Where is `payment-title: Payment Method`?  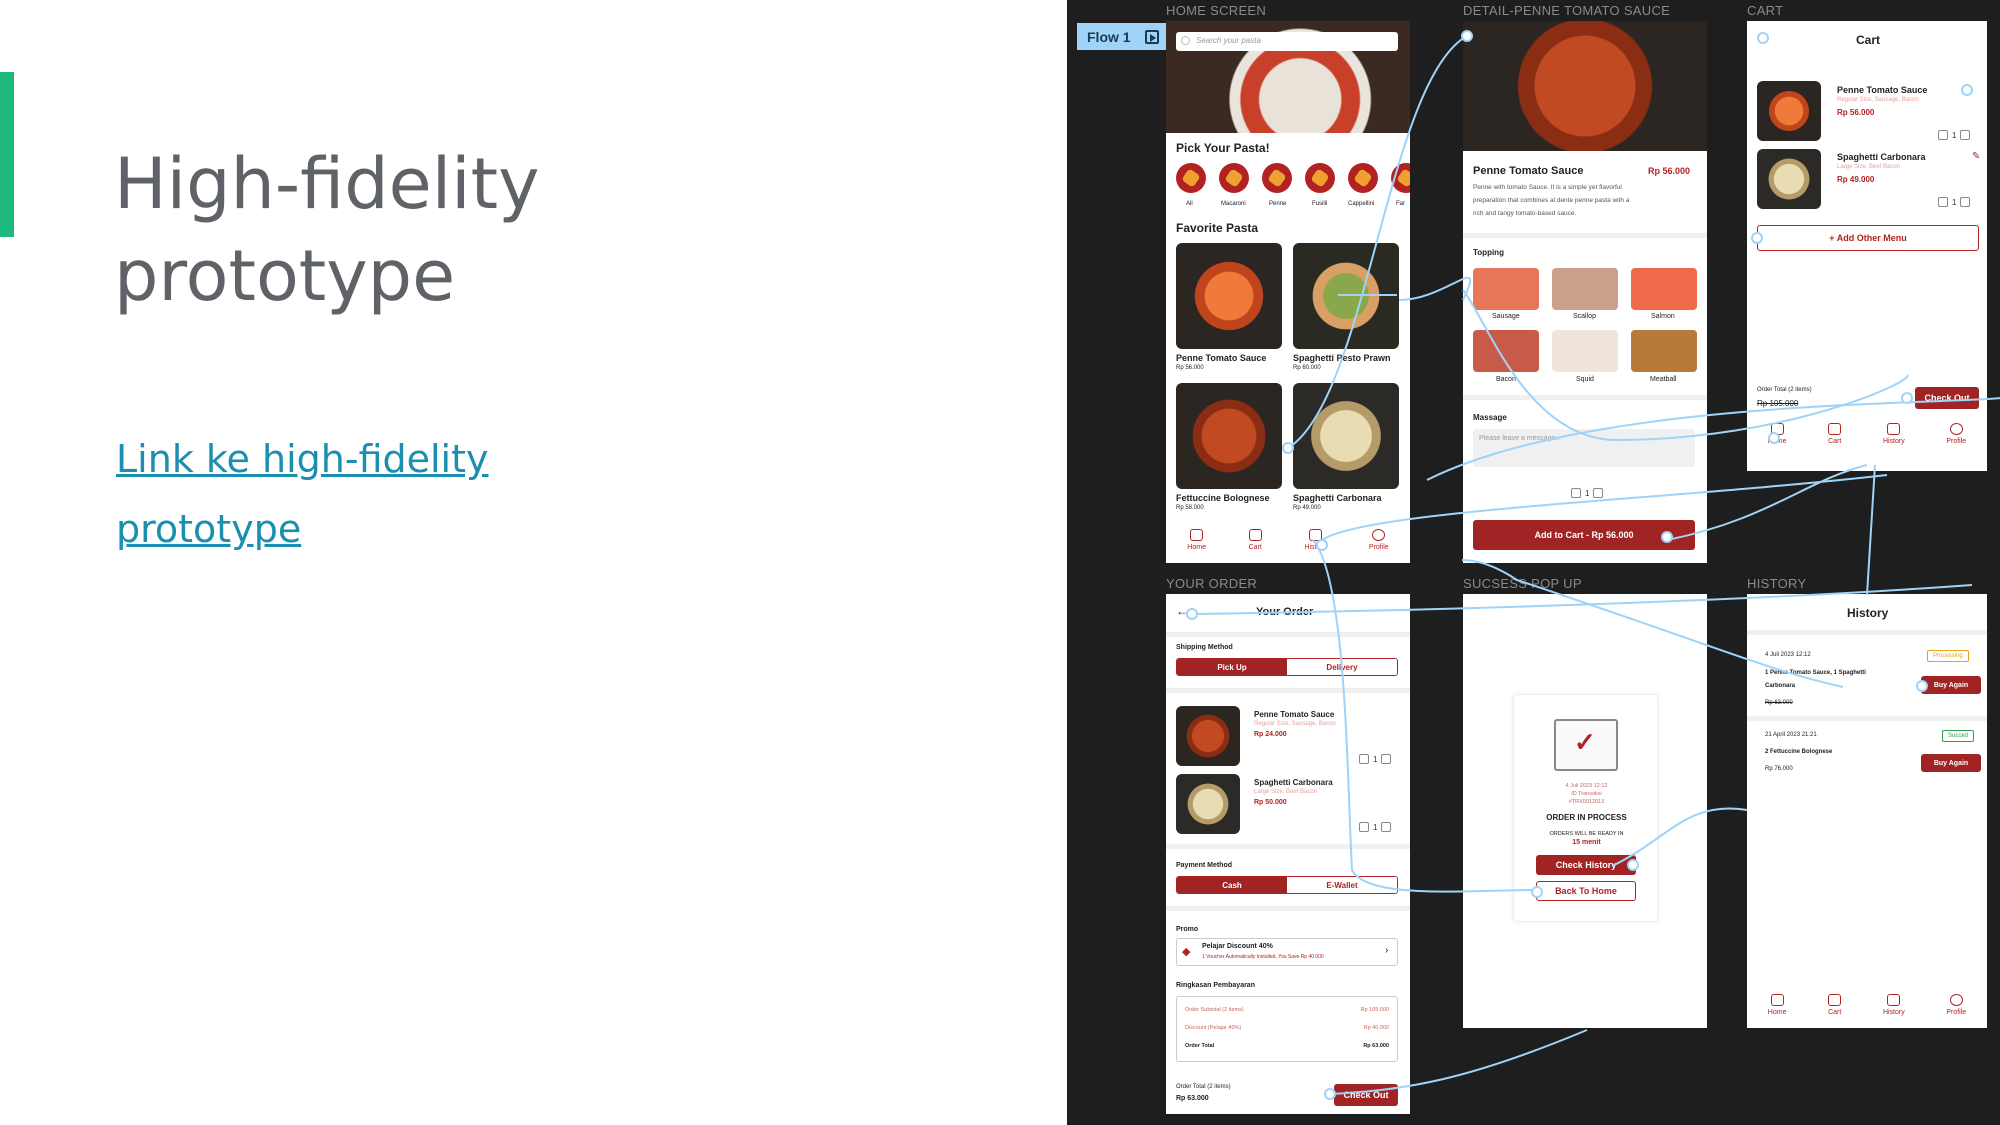 payment-title: Payment Method is located at coordinates (1204, 865).